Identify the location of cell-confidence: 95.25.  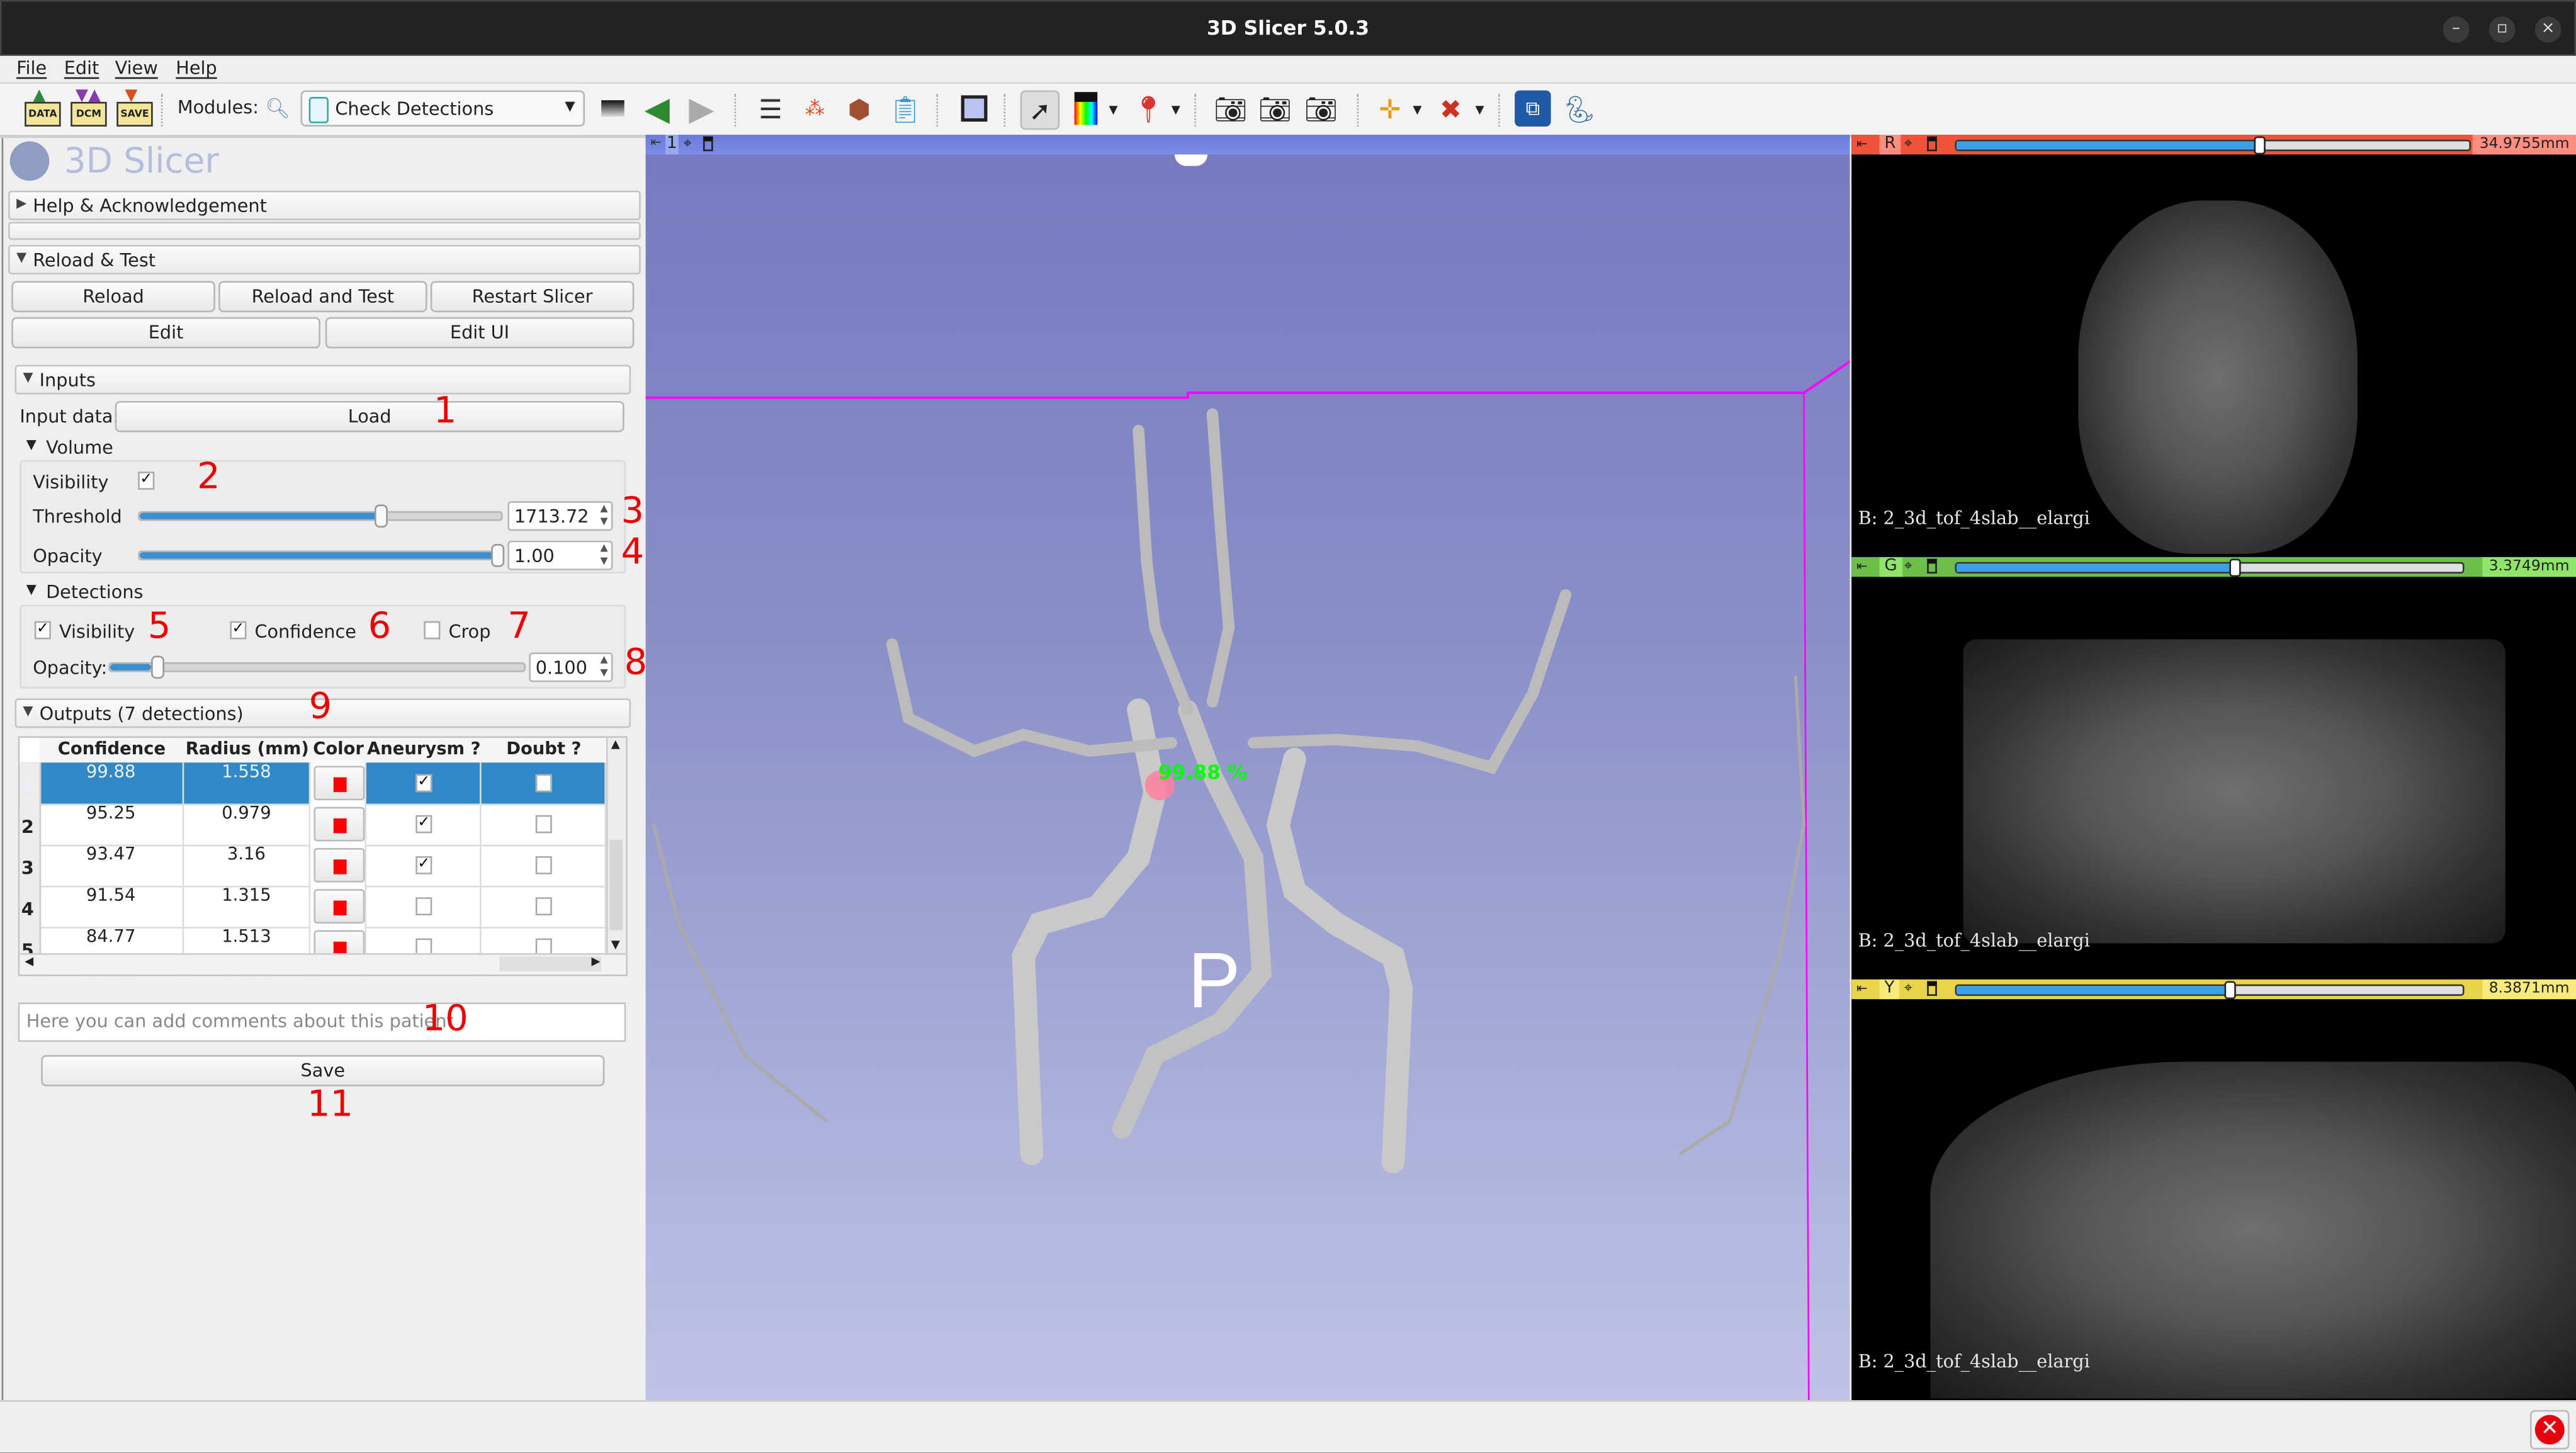
(112, 824).